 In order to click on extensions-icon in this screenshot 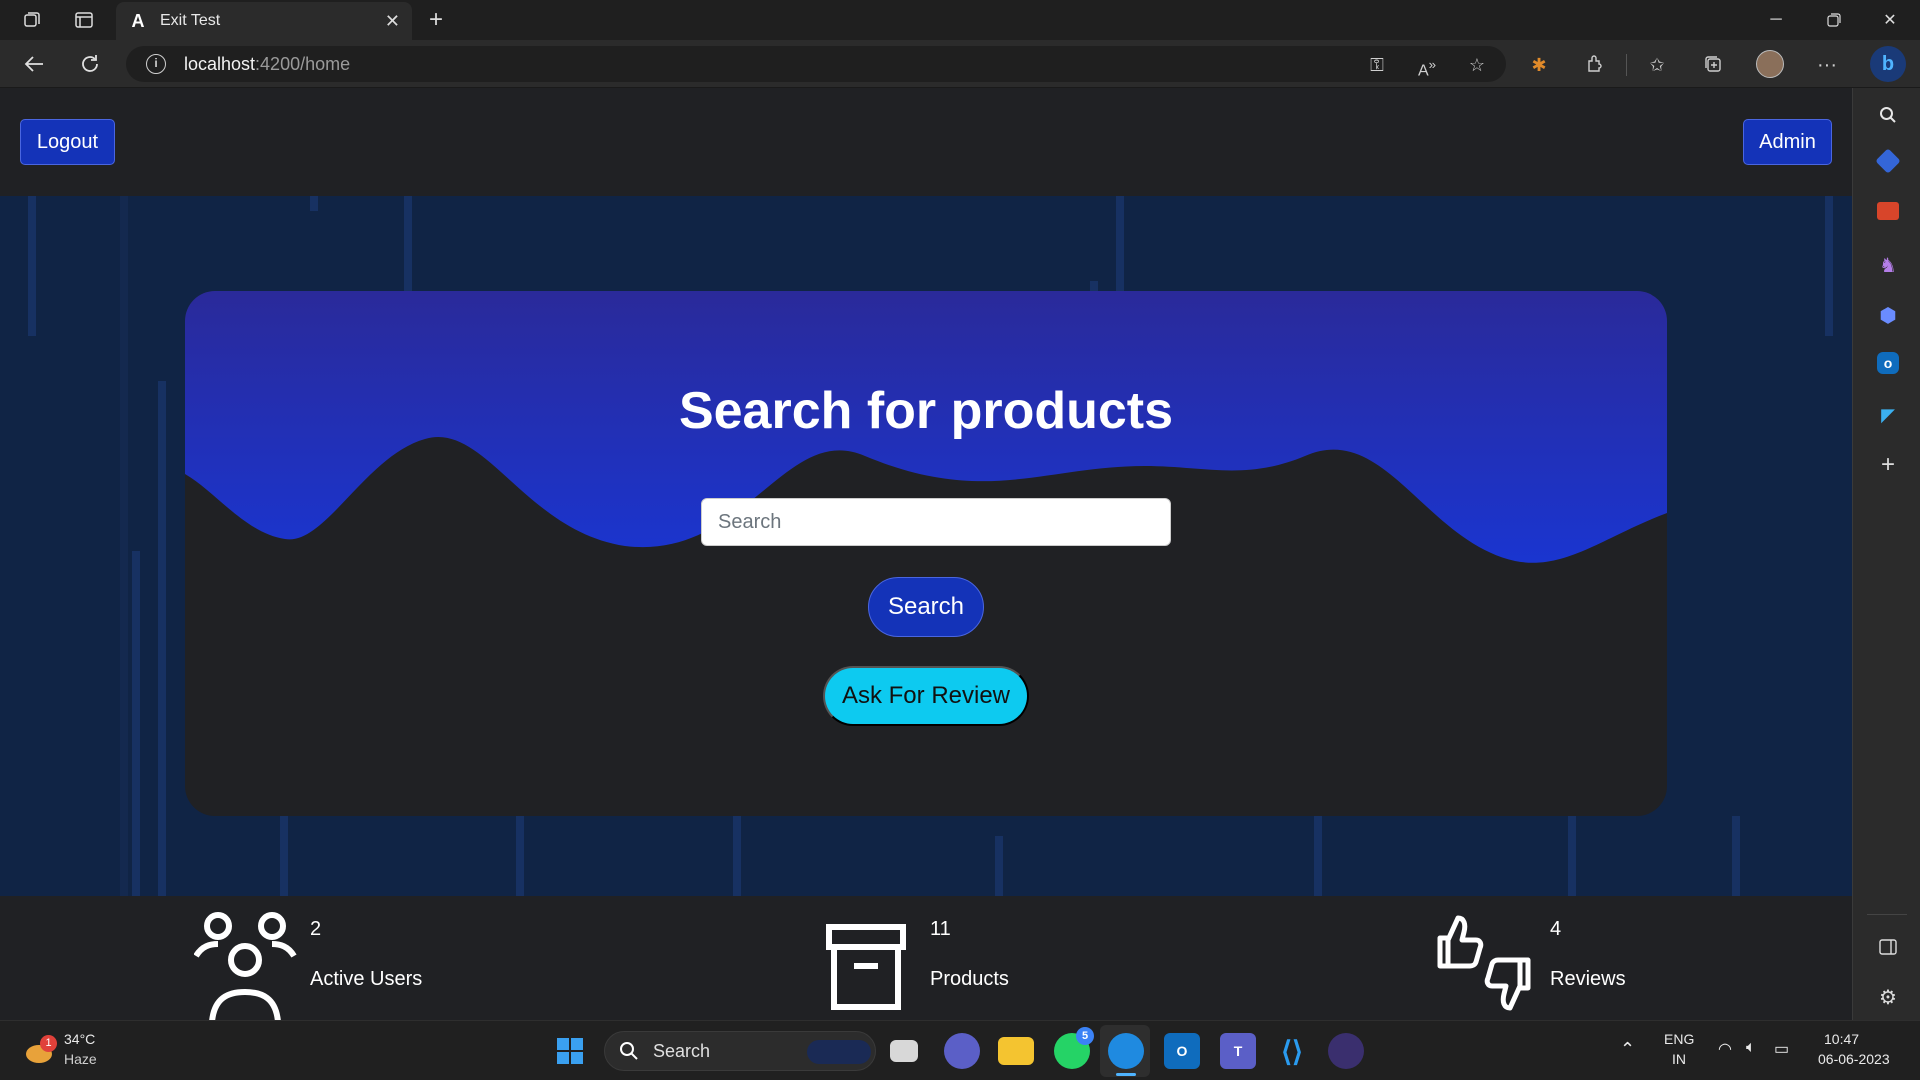, I will do `click(1595, 65)`.